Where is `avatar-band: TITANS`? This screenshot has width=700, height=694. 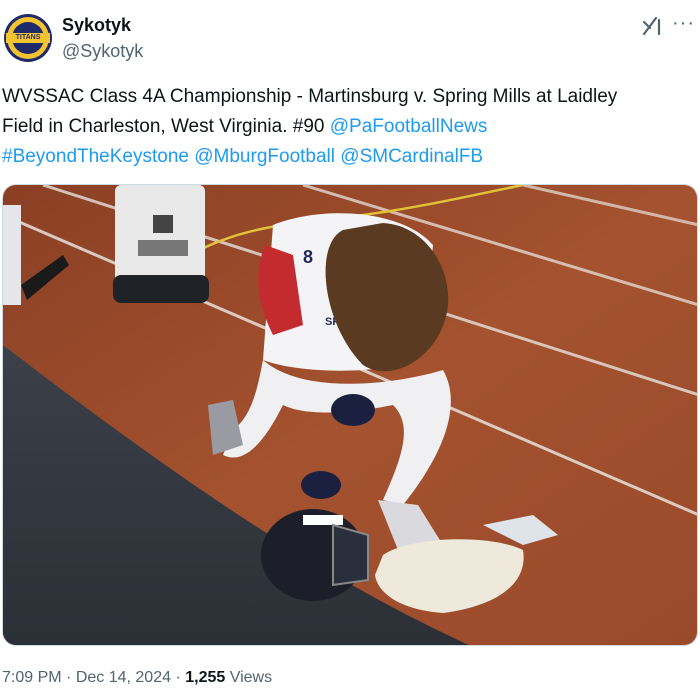 avatar-band: TITANS is located at coordinates (28, 38).